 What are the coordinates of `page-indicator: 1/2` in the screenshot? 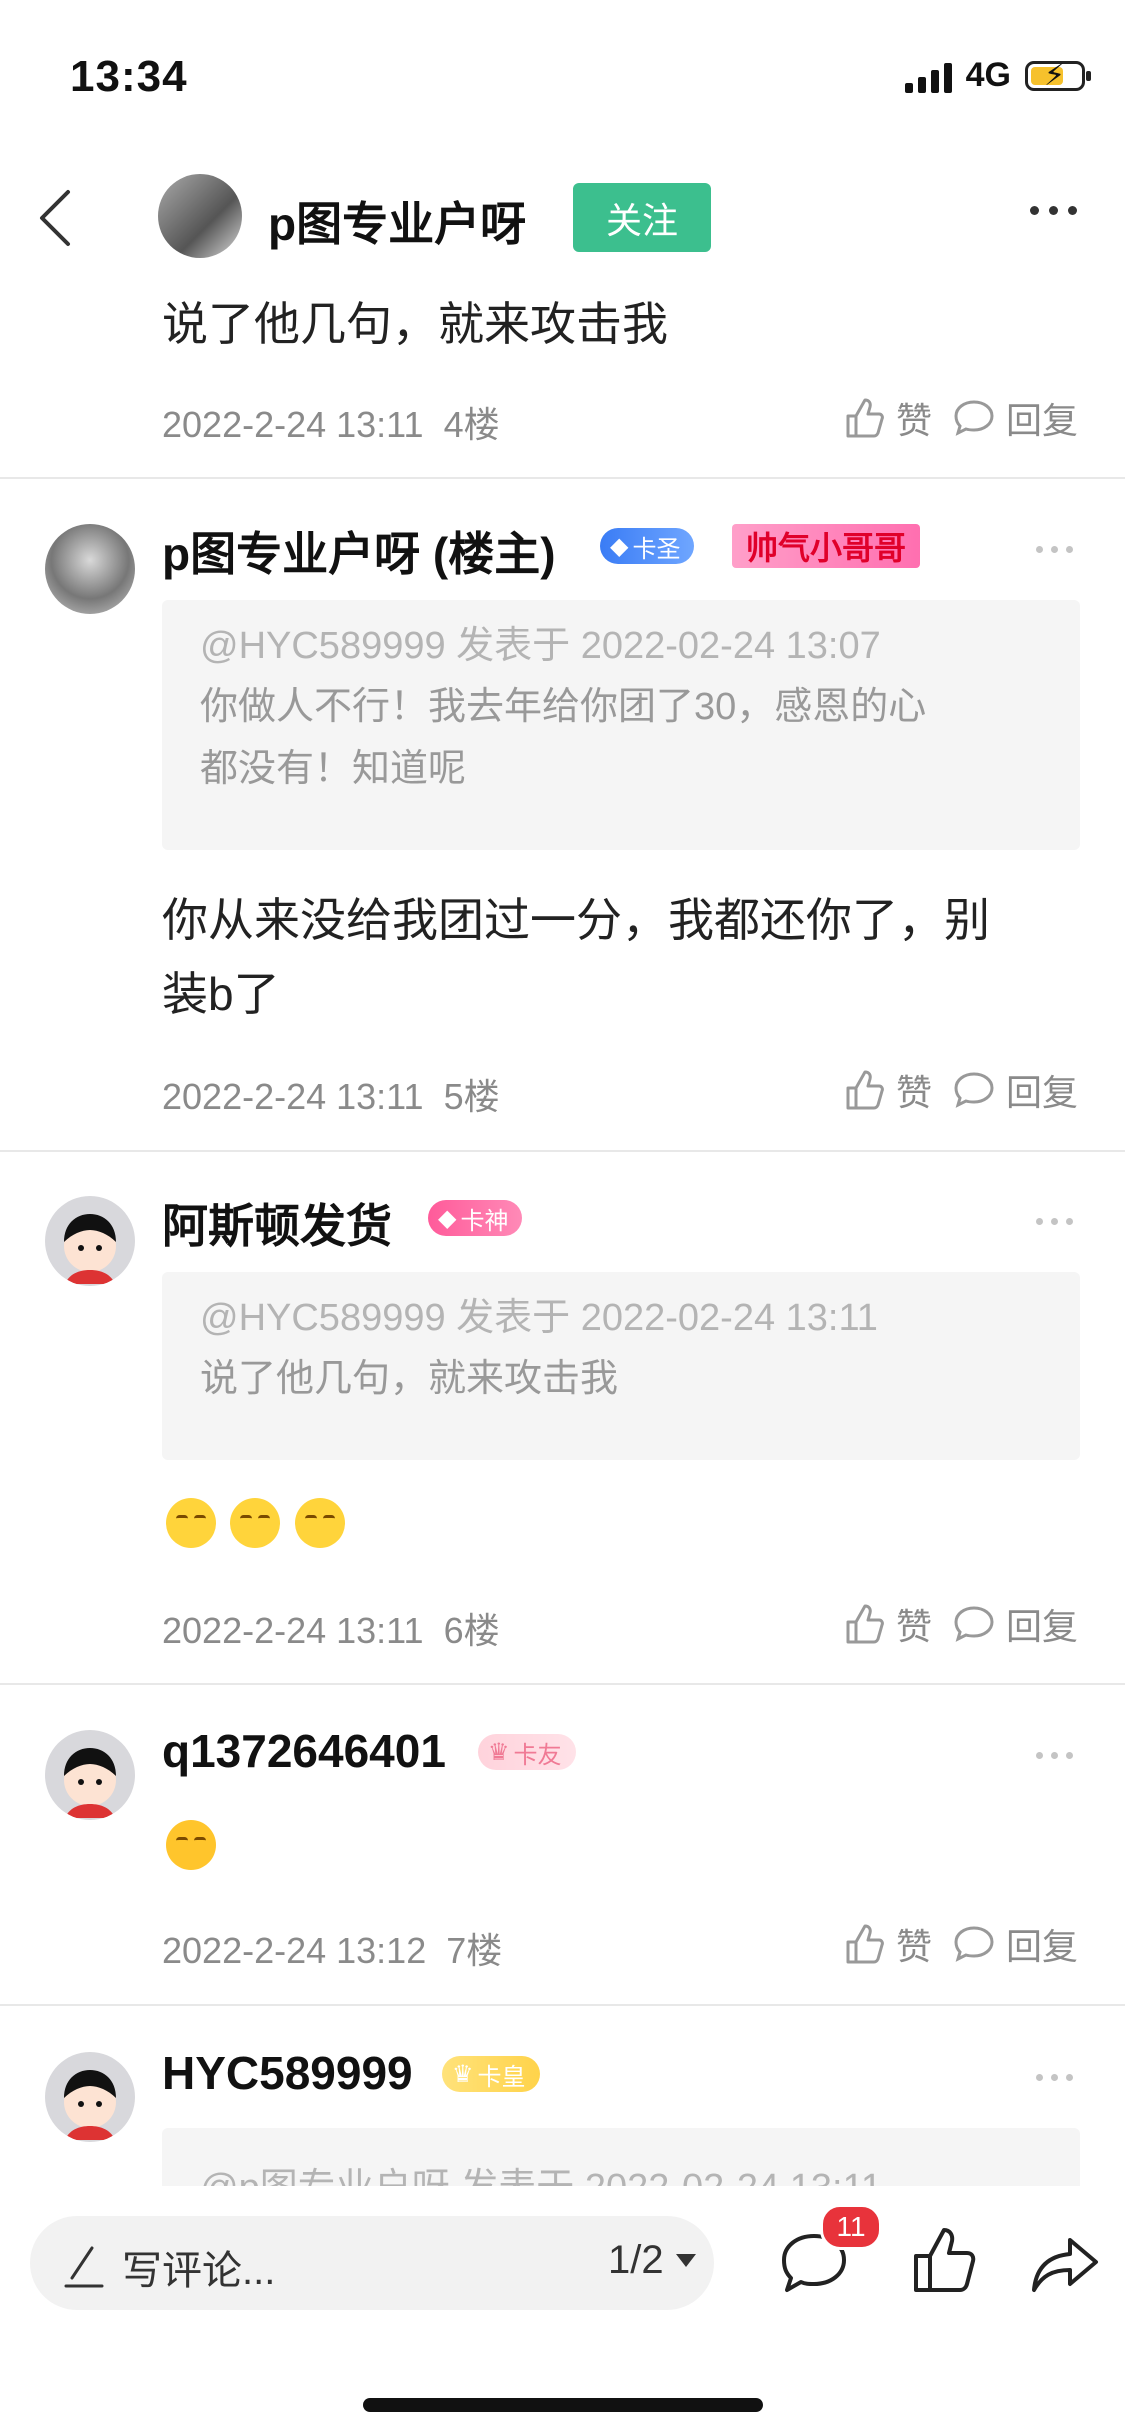 It's located at (636, 2260).